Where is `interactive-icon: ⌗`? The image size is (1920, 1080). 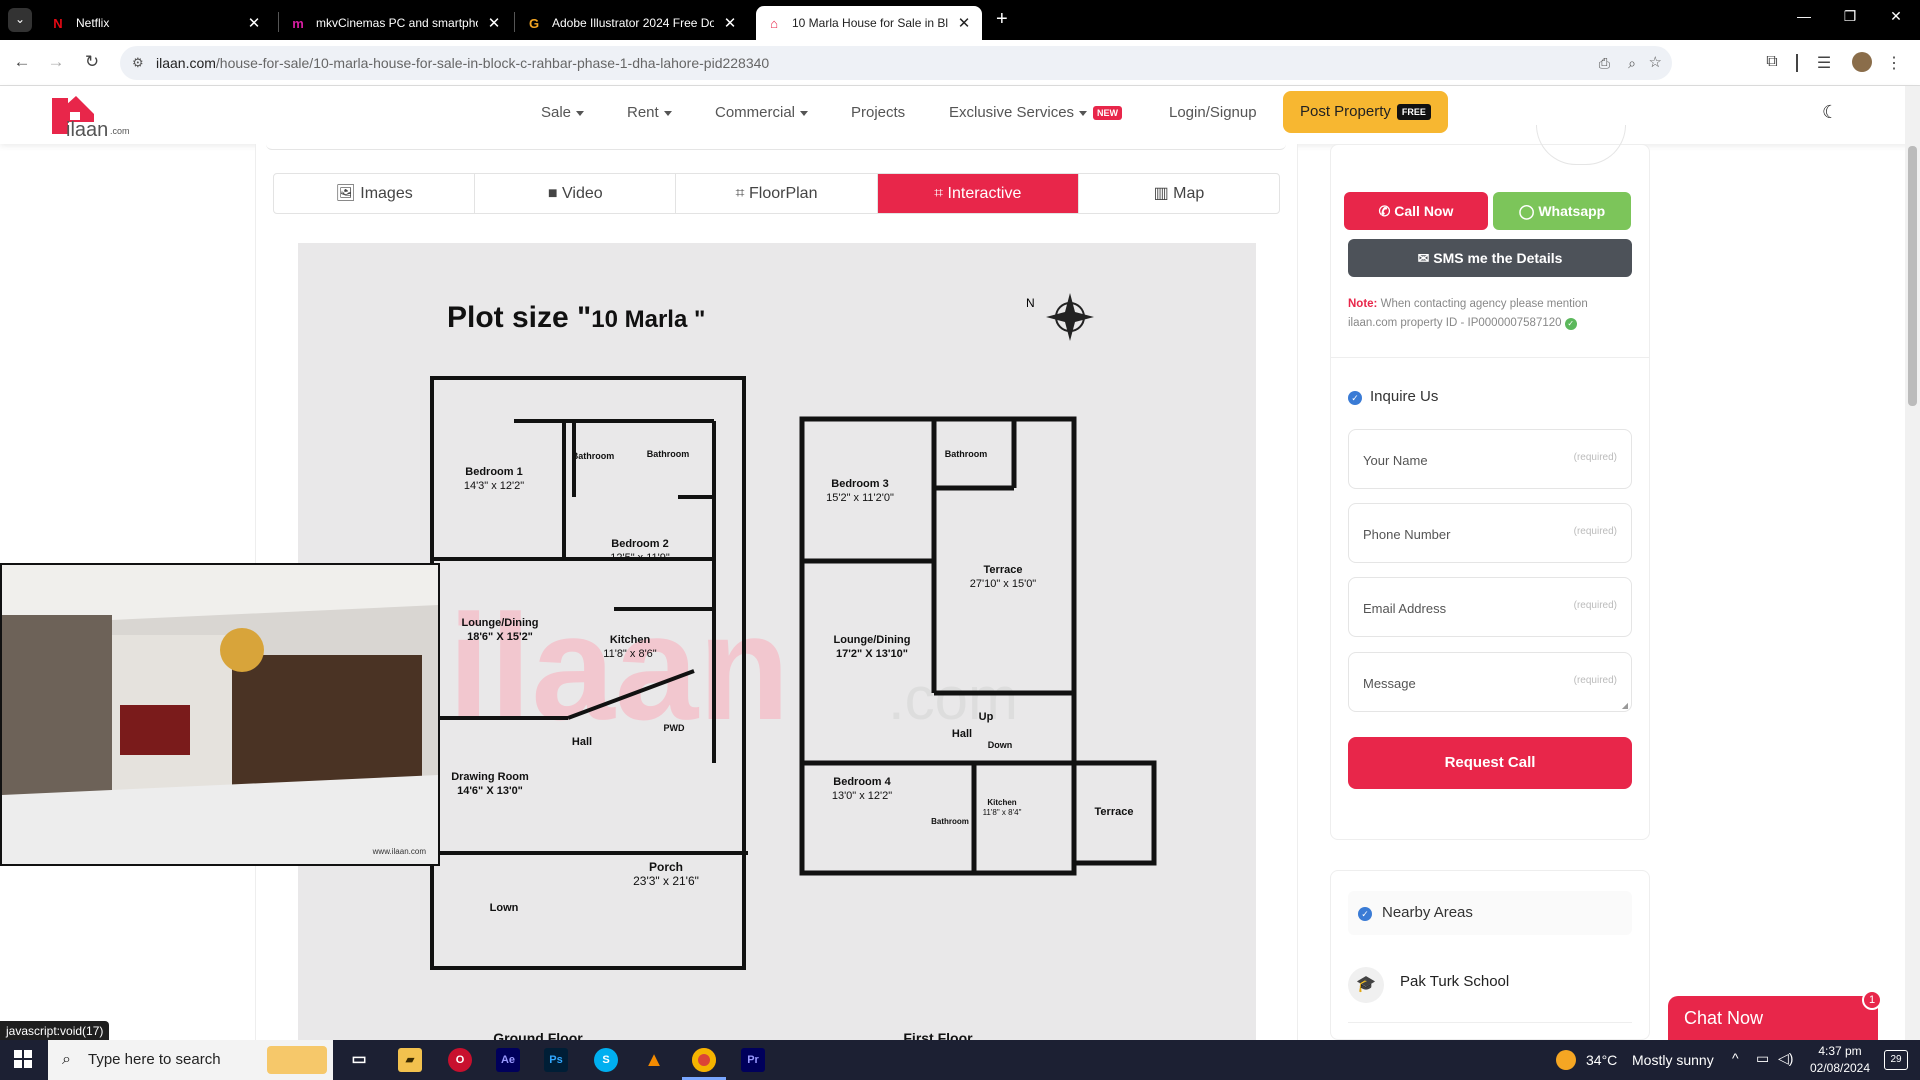 interactive-icon: ⌗ is located at coordinates (941, 193).